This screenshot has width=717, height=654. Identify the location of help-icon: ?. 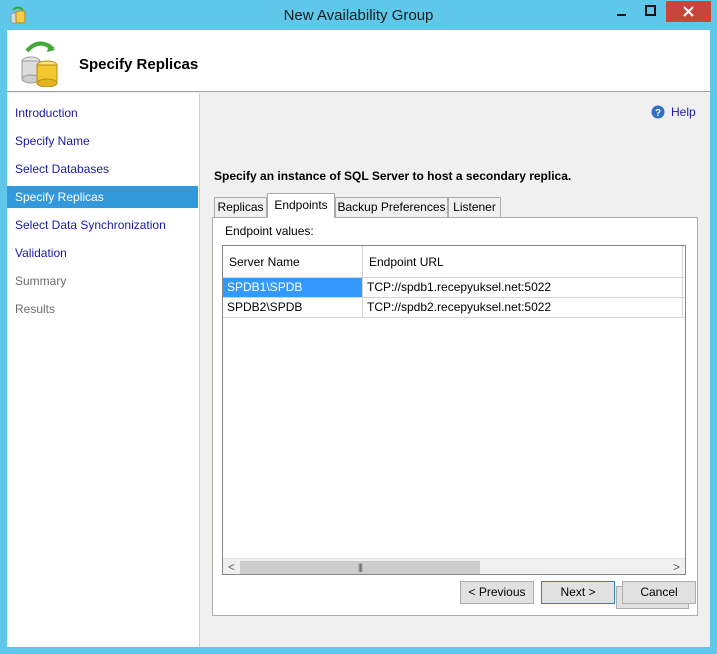
(658, 112).